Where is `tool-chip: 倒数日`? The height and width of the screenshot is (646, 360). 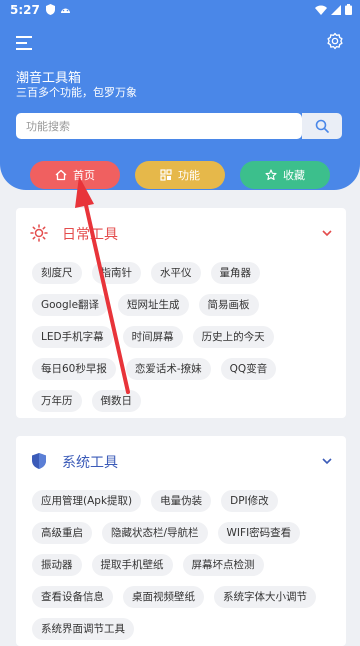 tool-chip: 倒数日 is located at coordinates (116, 401).